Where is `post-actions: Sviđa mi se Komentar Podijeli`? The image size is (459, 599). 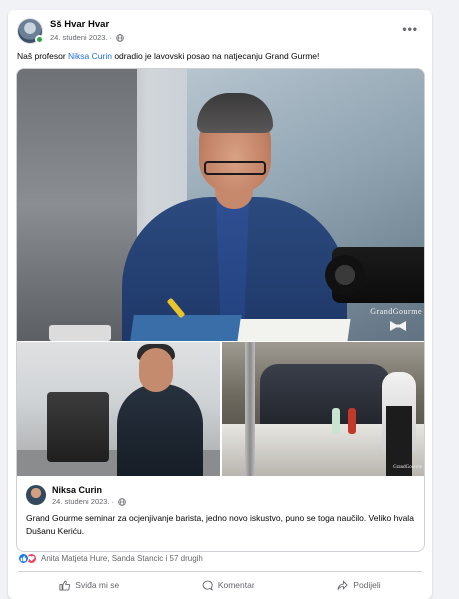 post-actions: Sviđa mi se Komentar Podijeli is located at coordinates (220, 585).